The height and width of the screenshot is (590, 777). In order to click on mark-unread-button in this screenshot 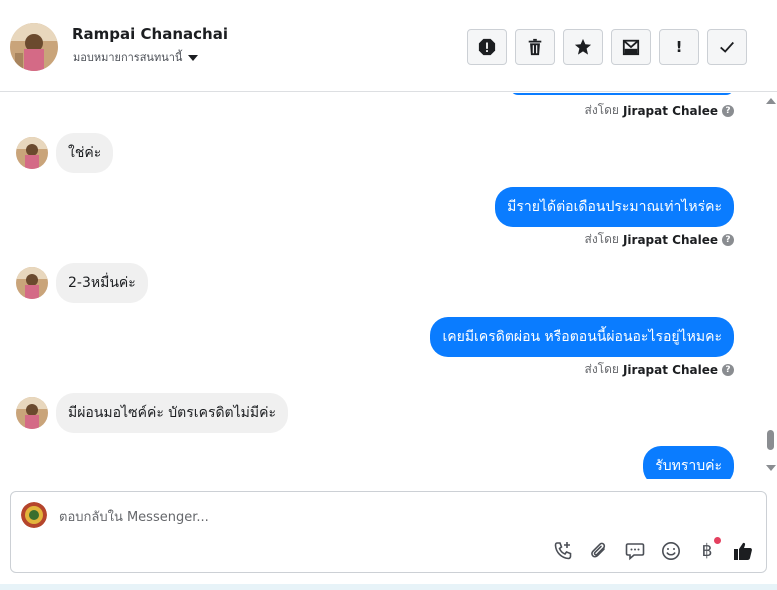, I will do `click(631, 47)`.